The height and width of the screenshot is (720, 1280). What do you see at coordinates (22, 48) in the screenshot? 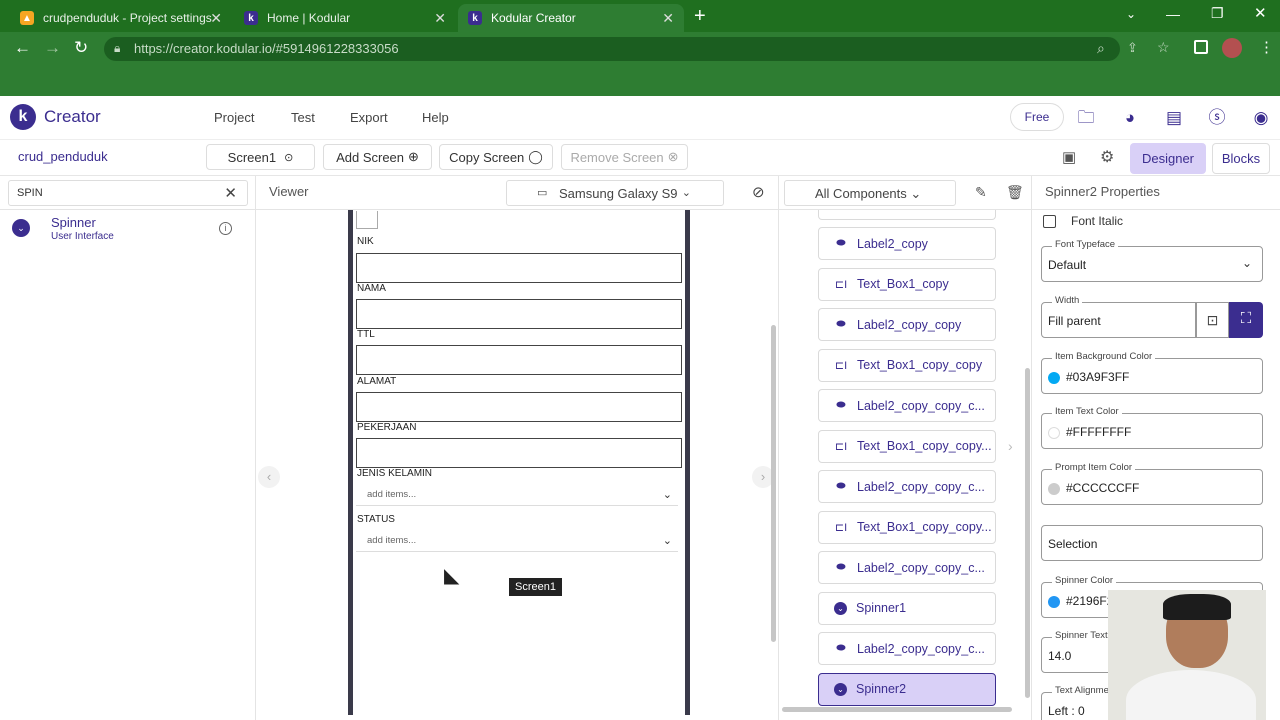
I see `back-icon: ←` at bounding box center [22, 48].